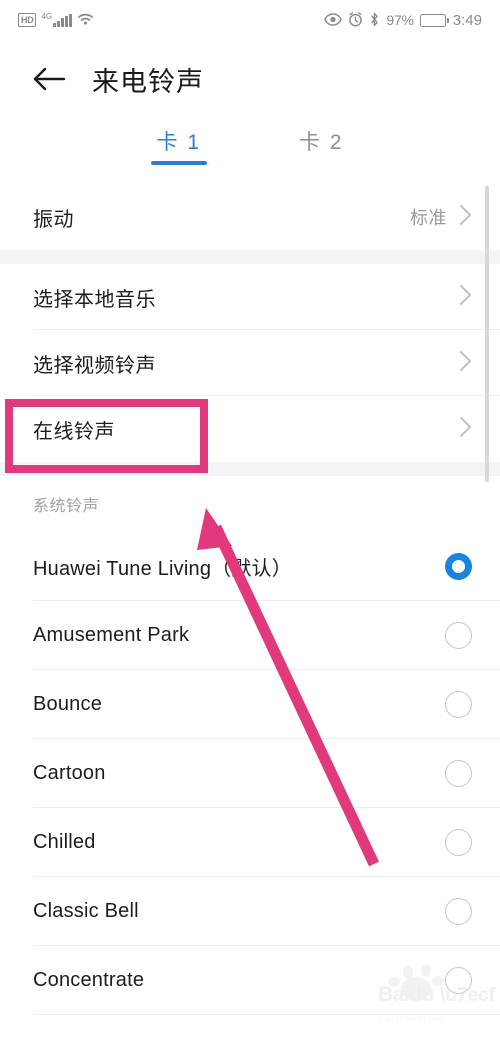 Image resolution: width=500 pixels, height=1039 pixels. I want to click on ringtone-name: Huawei Tune Living（默认）, so click(162, 569).